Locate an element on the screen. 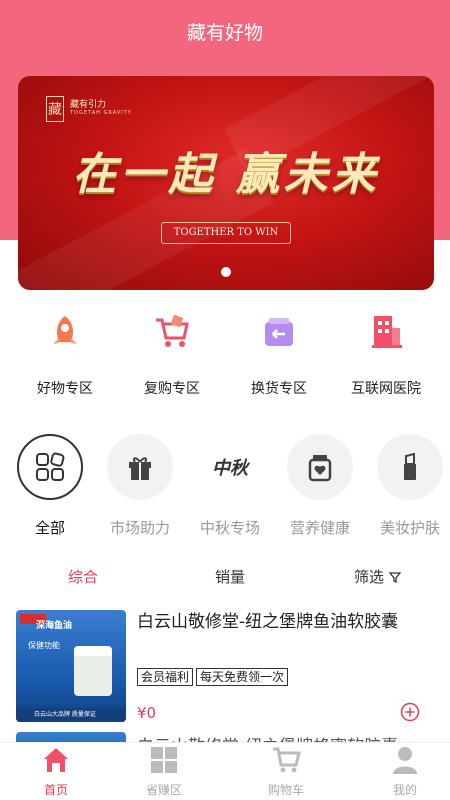  quick-entry-exchange: 换货专区 is located at coordinates (279, 355).